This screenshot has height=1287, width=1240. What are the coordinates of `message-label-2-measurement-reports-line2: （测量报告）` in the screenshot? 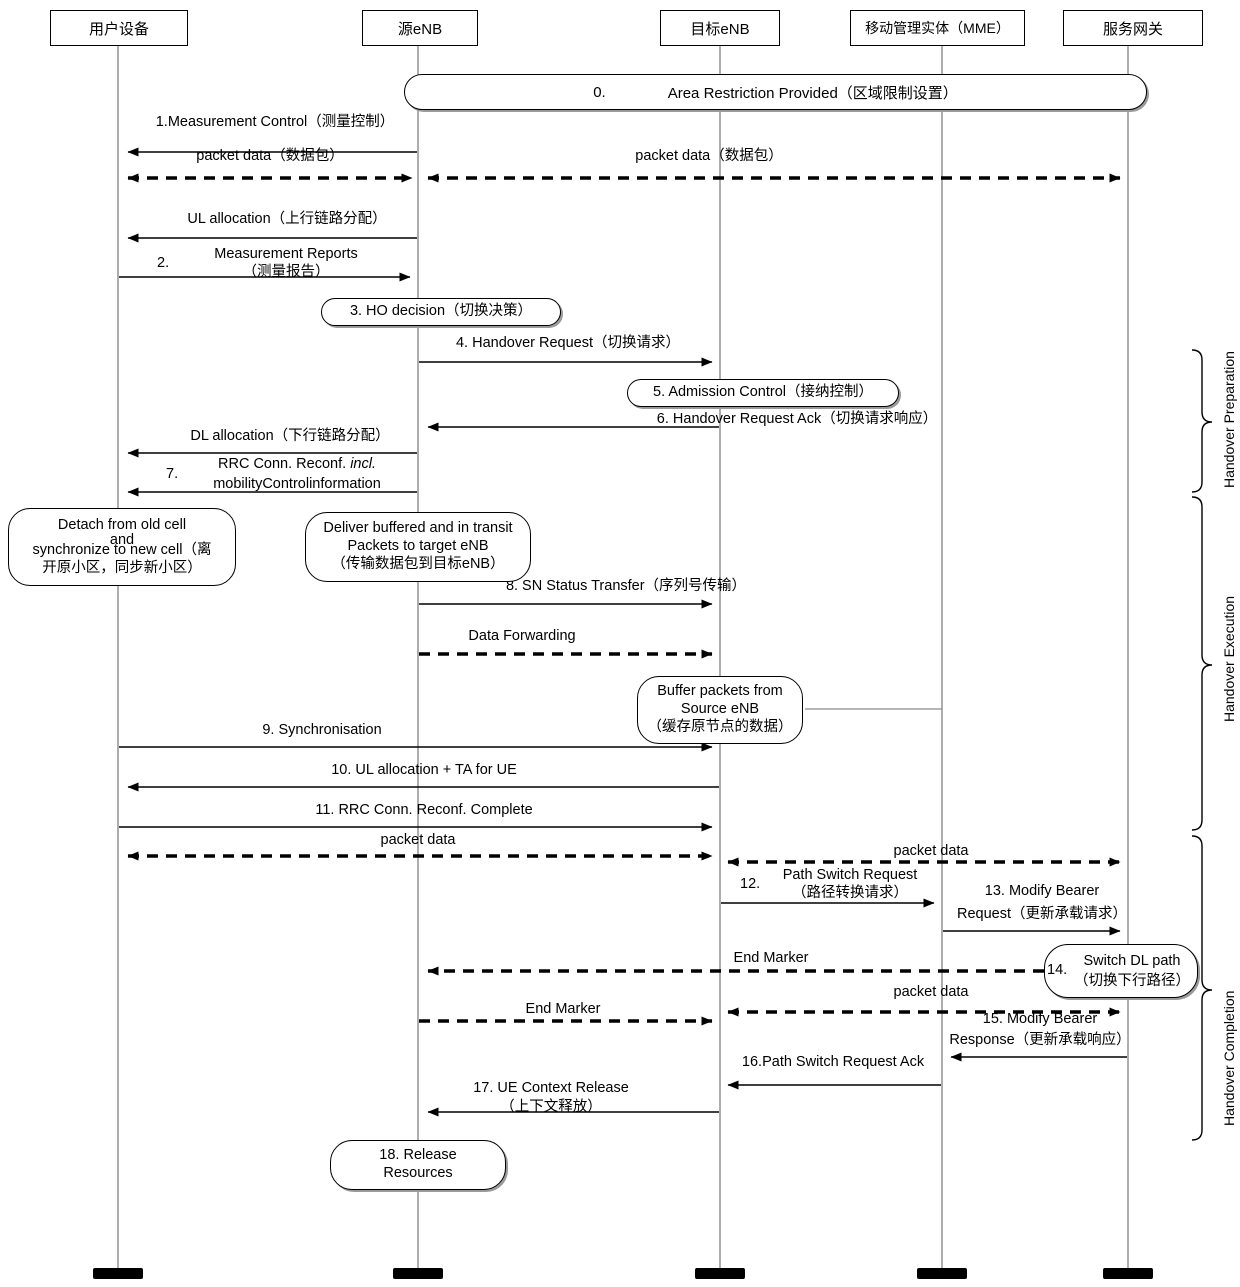 It's located at (286, 272).